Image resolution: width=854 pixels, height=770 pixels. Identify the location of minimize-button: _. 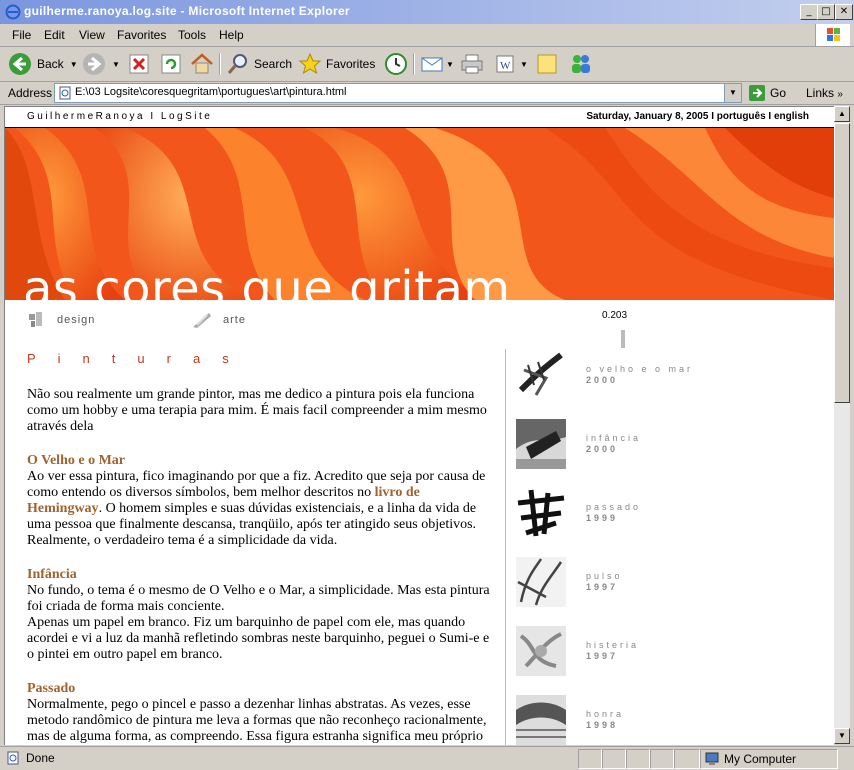
(809, 12).